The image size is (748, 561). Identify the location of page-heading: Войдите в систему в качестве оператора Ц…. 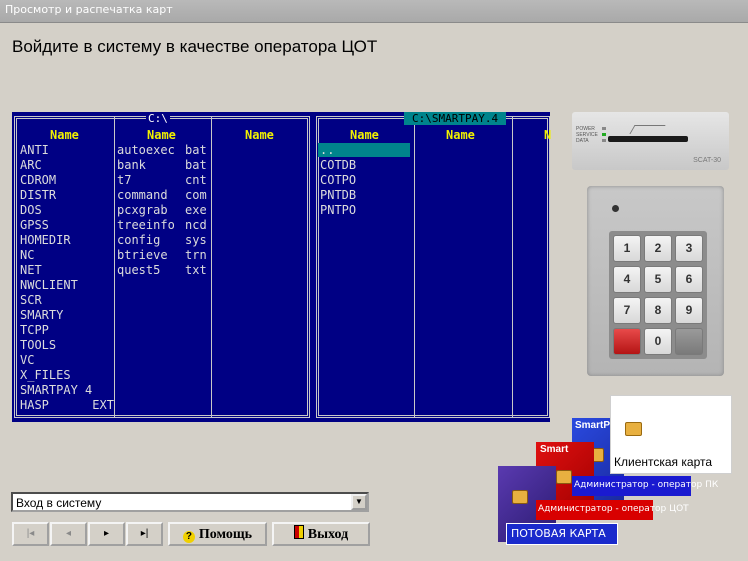
(195, 46).